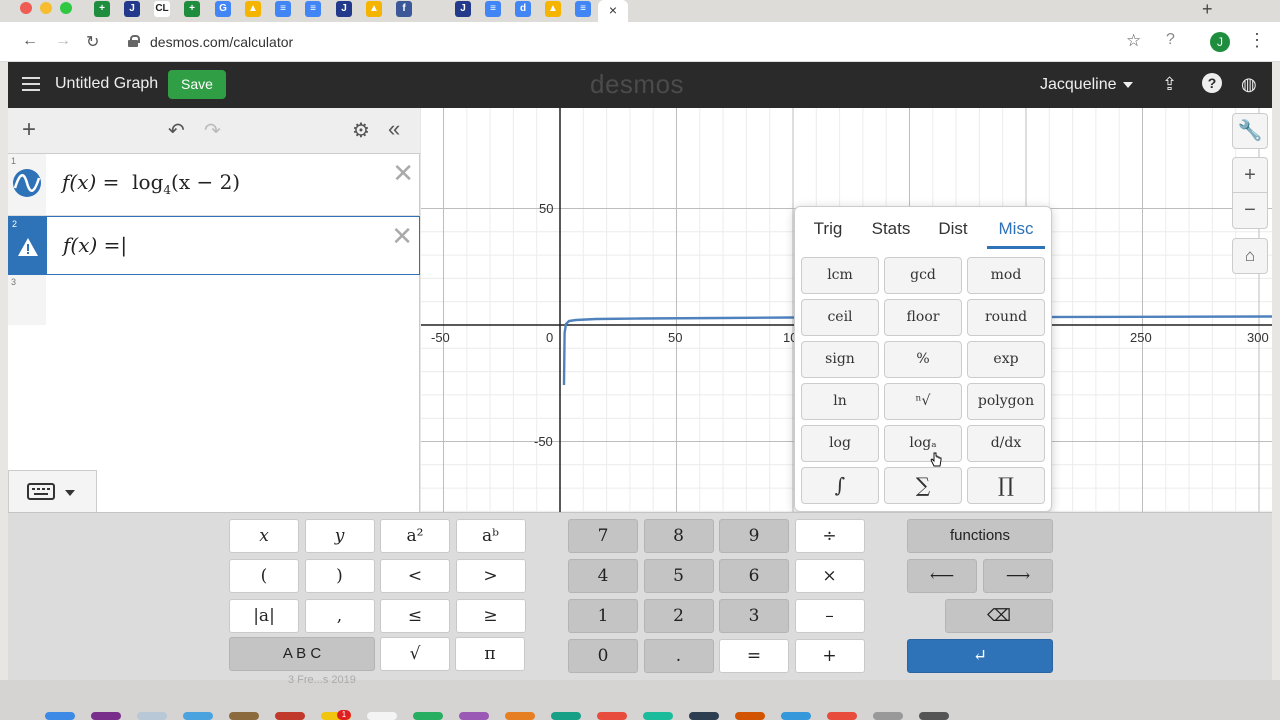  I want to click on forward-icon: →, so click(63, 41).